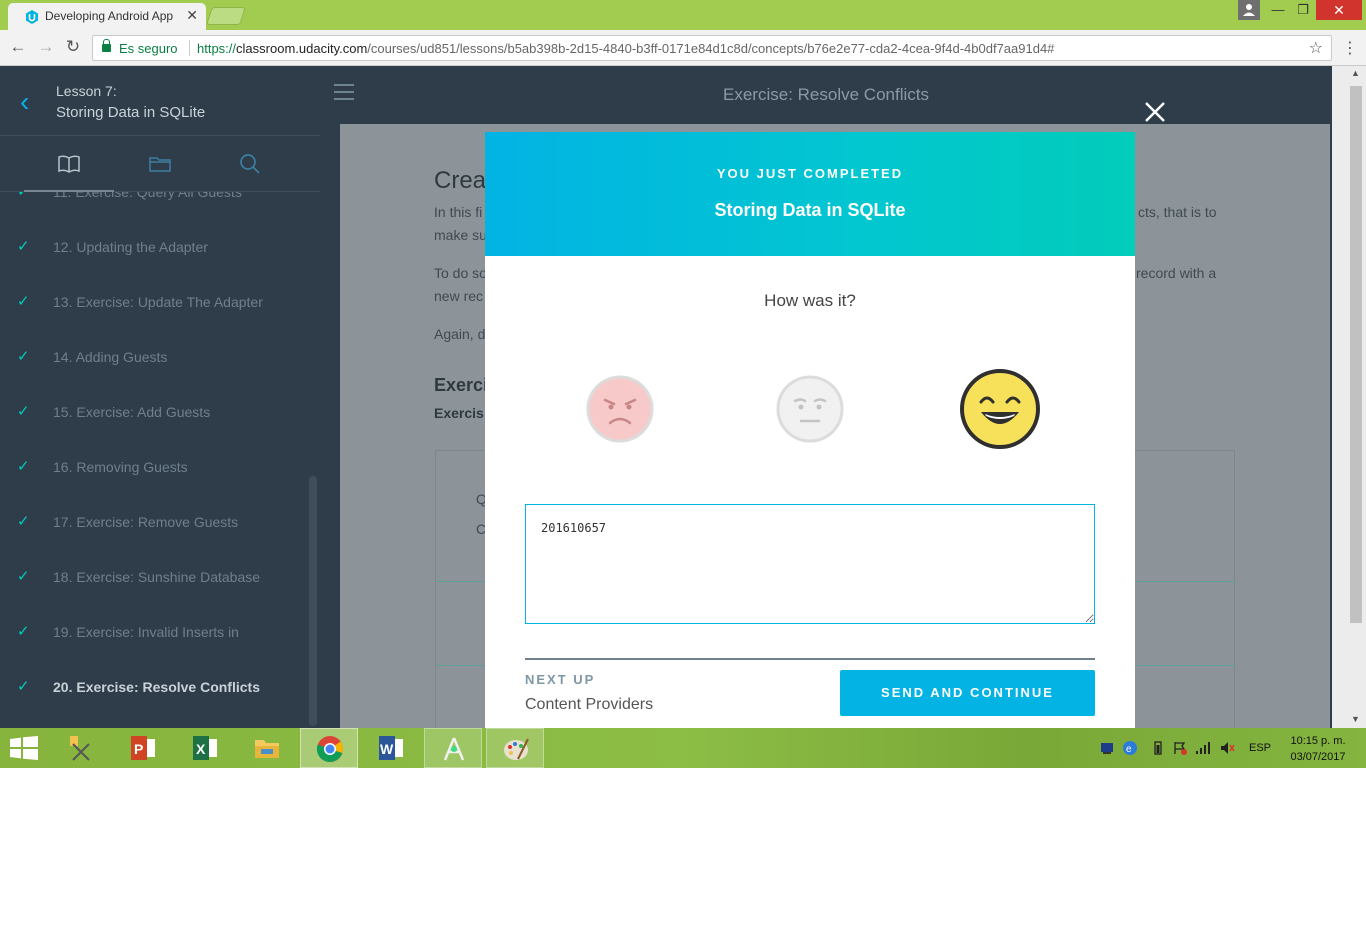 The height and width of the screenshot is (936, 1366). Describe the element at coordinates (460, 180) in the screenshot. I see `content-heading: Crea` at that location.